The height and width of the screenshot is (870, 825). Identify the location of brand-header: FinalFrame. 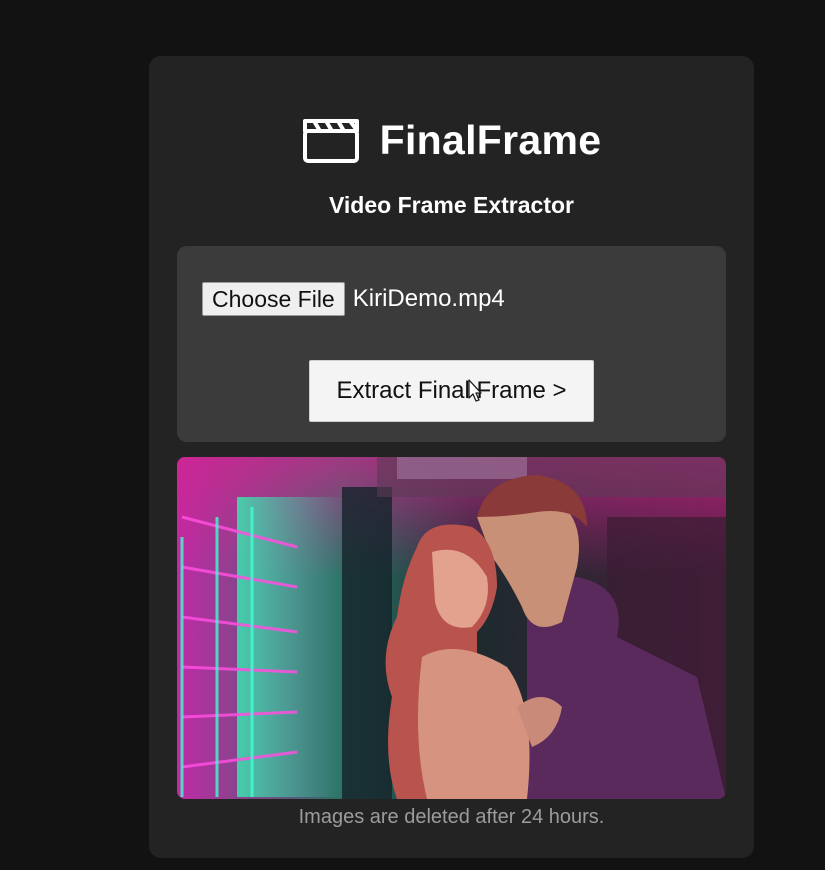
(451, 140).